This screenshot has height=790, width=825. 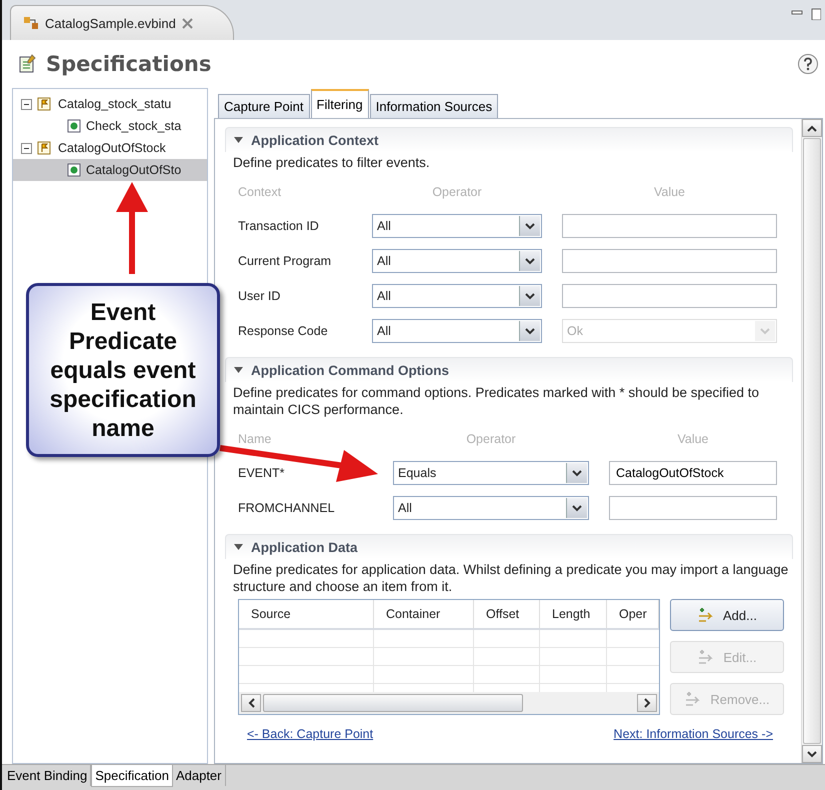 What do you see at coordinates (264, 106) in the screenshot?
I see `form-tab: Capture Point` at bounding box center [264, 106].